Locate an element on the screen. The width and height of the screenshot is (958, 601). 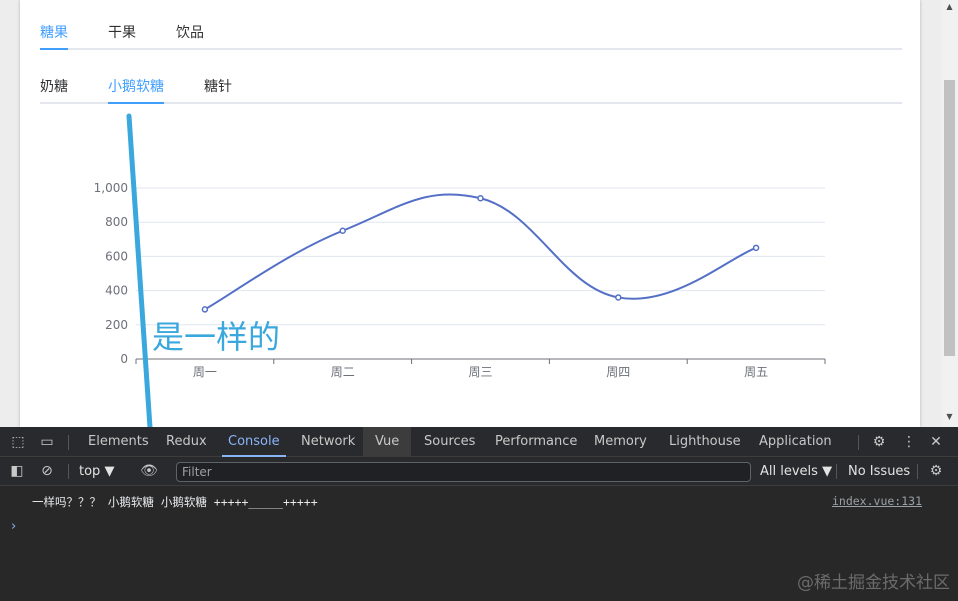
x-tick-label: 周一 is located at coordinates (205, 372).